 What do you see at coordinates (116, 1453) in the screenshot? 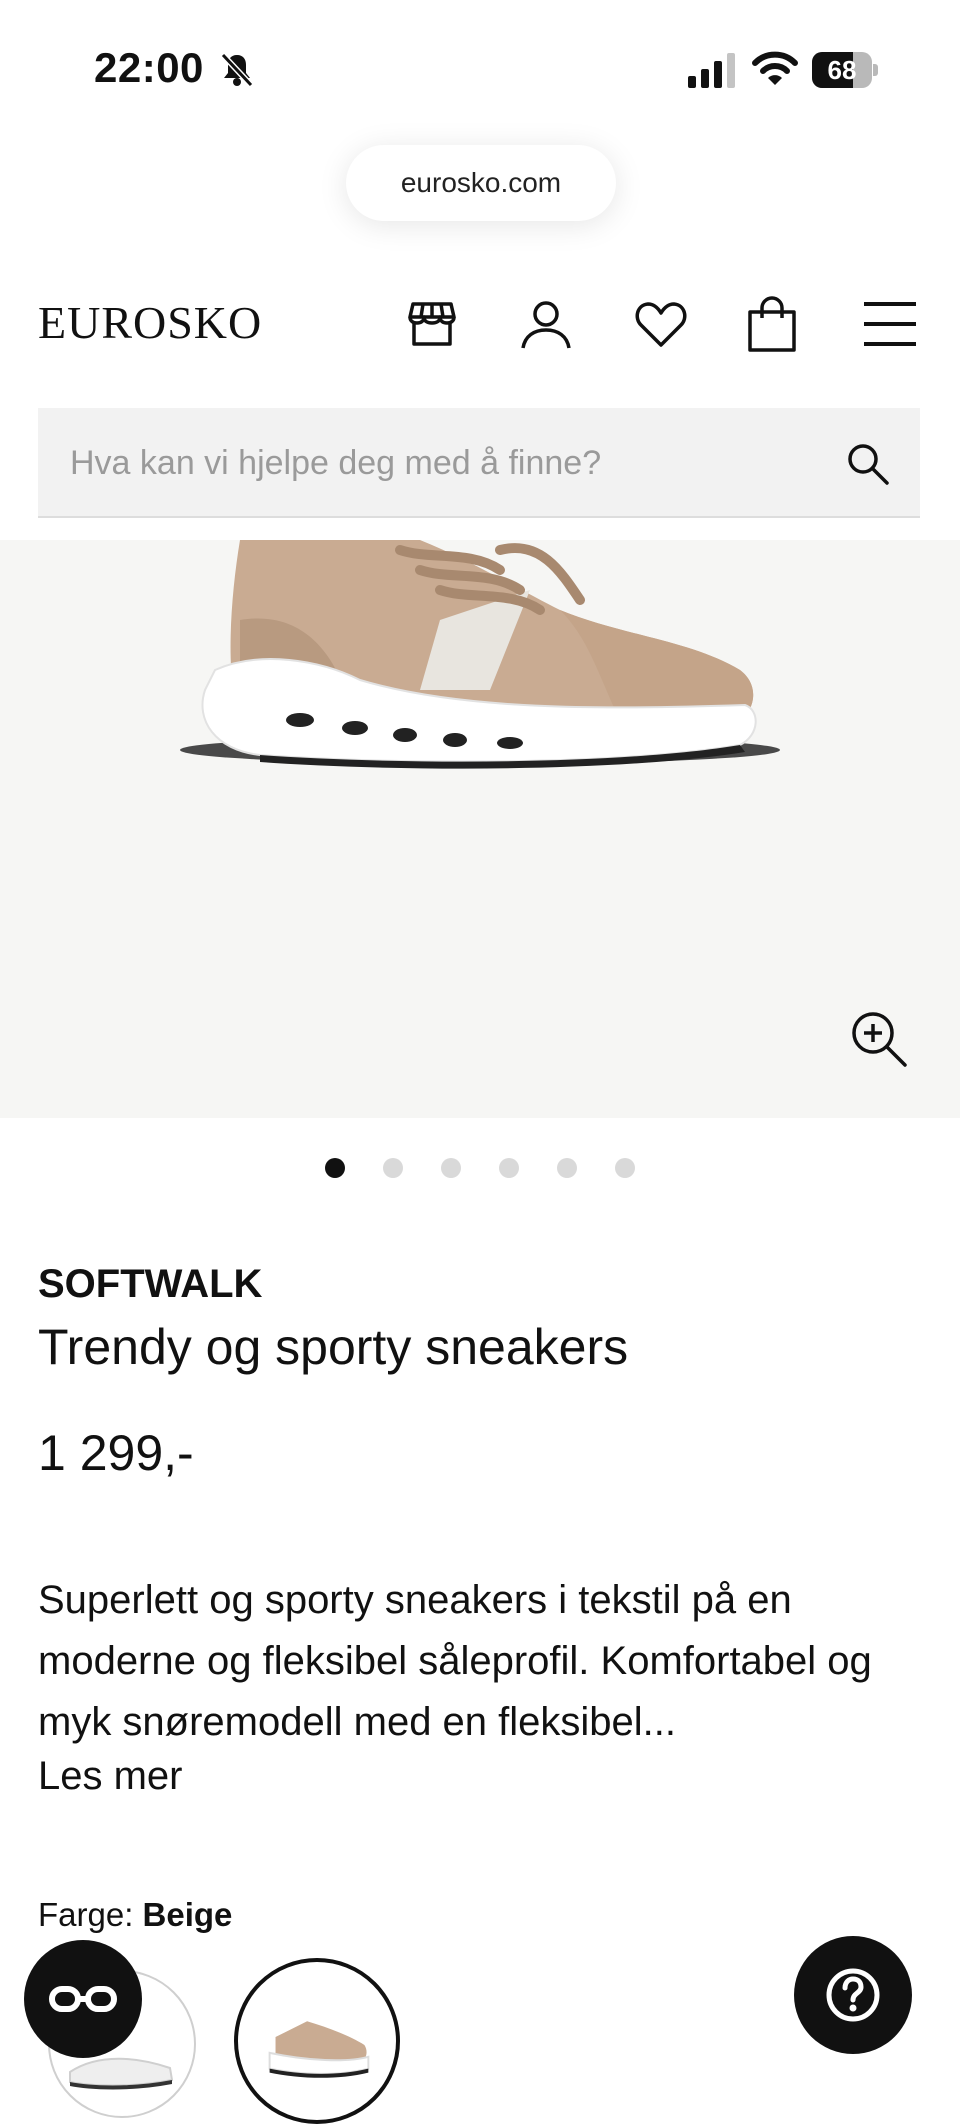
I see `product-price: 1 299,-` at bounding box center [116, 1453].